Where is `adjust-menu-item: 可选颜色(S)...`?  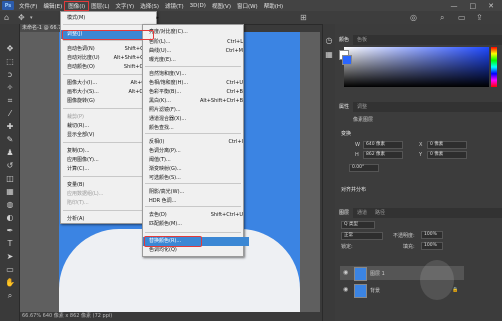
adjust-menu-item: 可选颜色(S)... is located at coordinates (196, 178).